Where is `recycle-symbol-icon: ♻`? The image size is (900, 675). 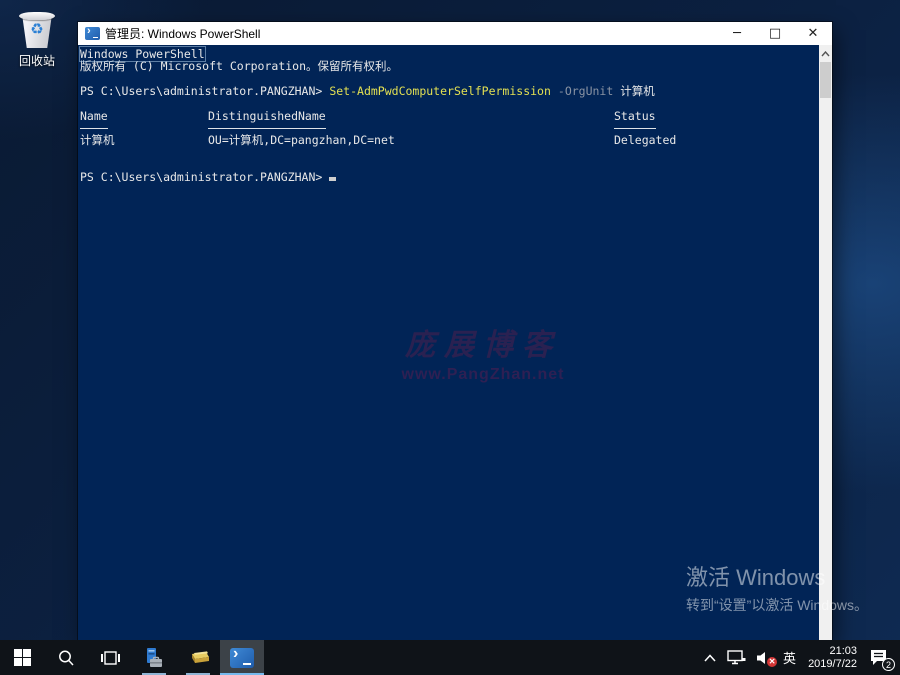 recycle-symbol-icon: ♻ is located at coordinates (37, 29).